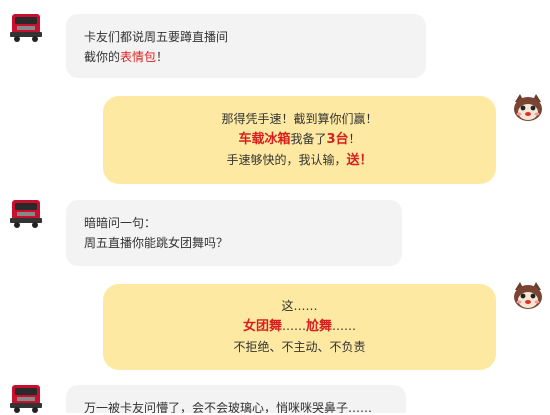  What do you see at coordinates (234, 233) in the screenshot?
I see `message-bubble-3: 暗暗问一句： 周五直播你能跳女团舞吗？` at bounding box center [234, 233].